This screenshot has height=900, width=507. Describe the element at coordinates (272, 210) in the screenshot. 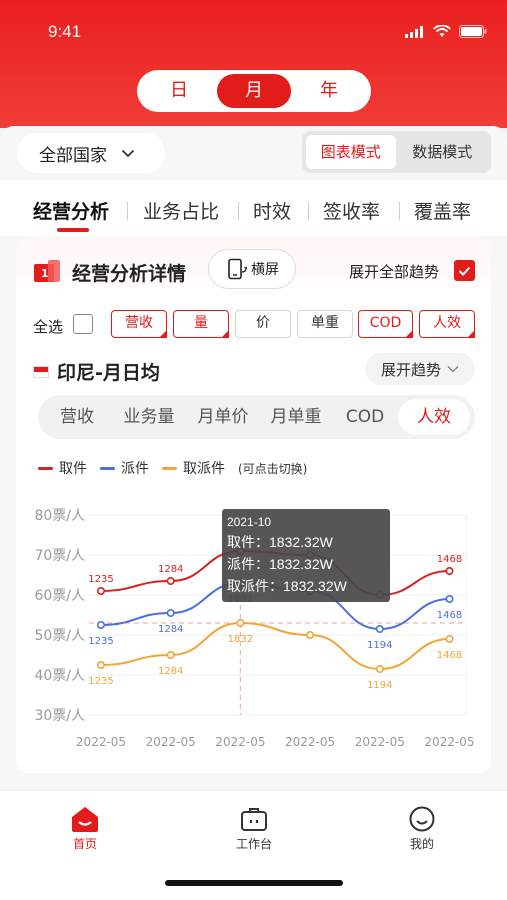

I see `tab-timeliness: 时效` at that location.